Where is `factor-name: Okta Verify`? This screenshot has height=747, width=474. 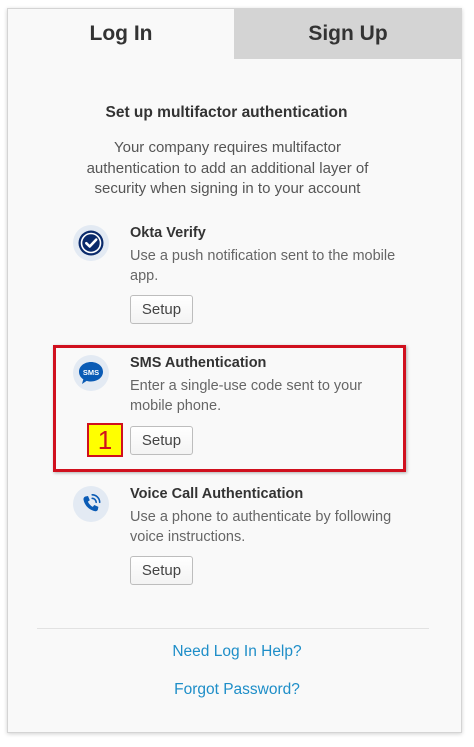 factor-name: Okta Verify is located at coordinates (168, 233).